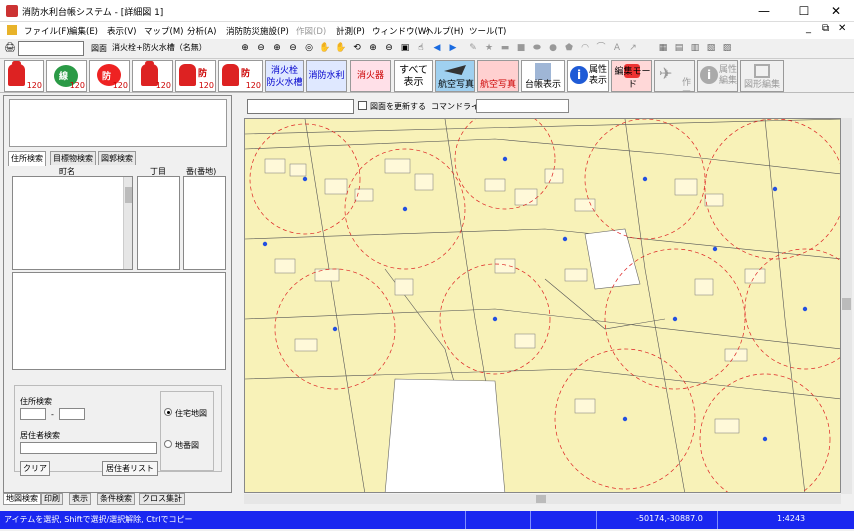  Describe the element at coordinates (401, 31) in the screenshot. I see `menu-window: ウィンドウ(W)` at that location.